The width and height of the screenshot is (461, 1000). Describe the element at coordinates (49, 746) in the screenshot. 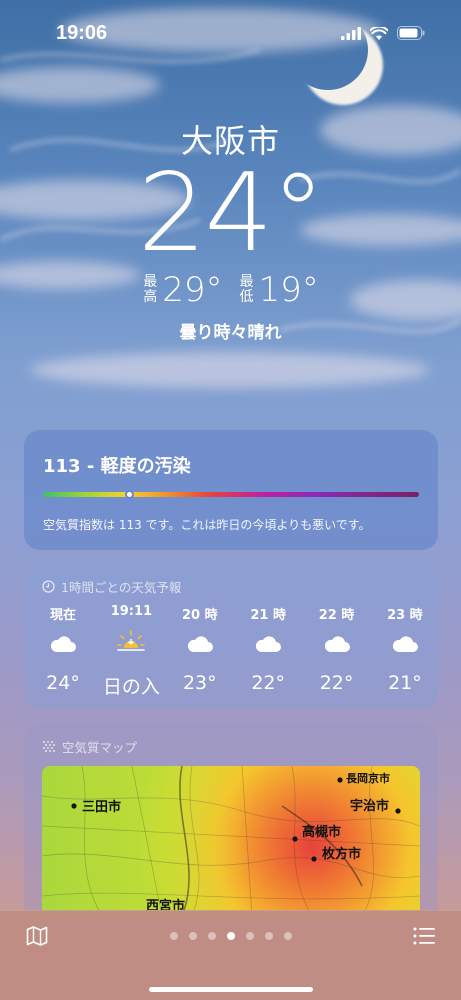

I see `air-dots-icon` at that location.